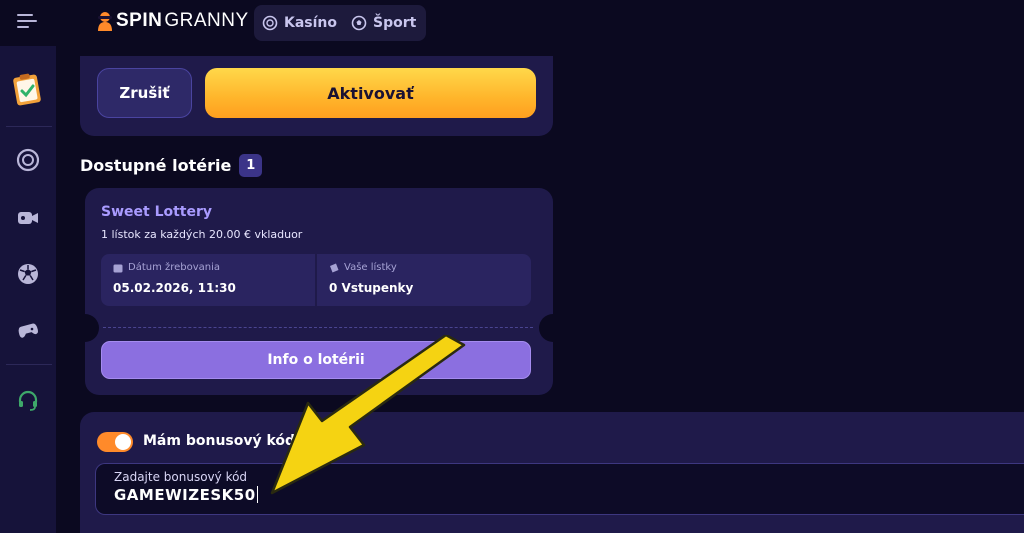 The height and width of the screenshot is (533, 1024). I want to click on live-video-icon, so click(28, 218).